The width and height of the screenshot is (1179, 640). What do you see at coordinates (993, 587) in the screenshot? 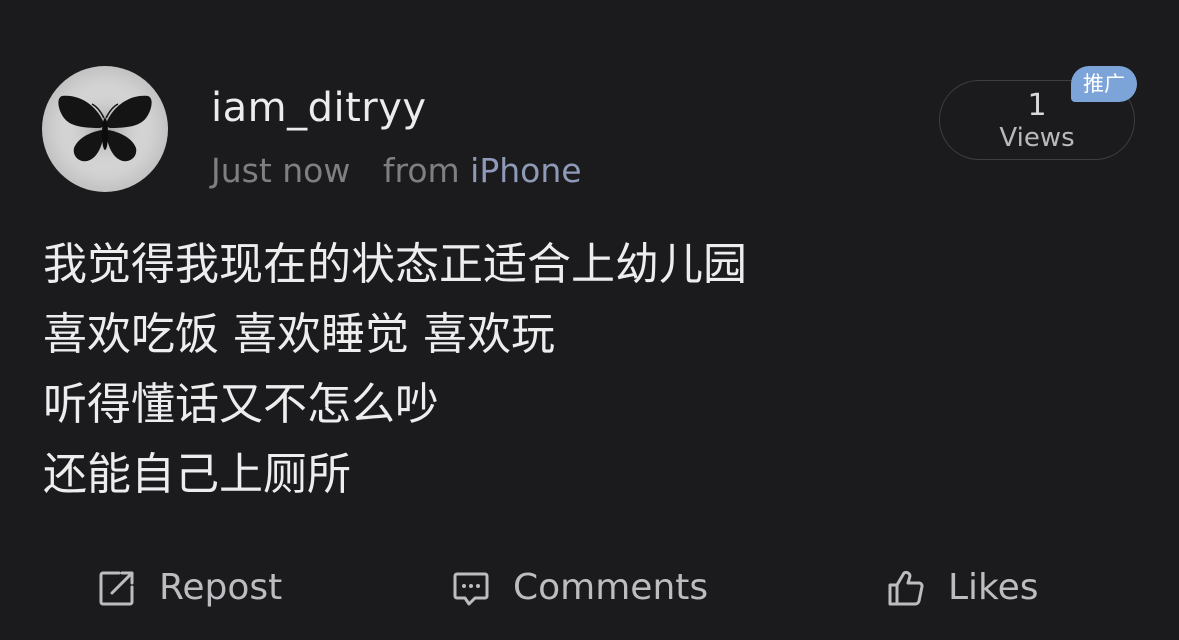
I see `likes-label: Likes` at bounding box center [993, 587].